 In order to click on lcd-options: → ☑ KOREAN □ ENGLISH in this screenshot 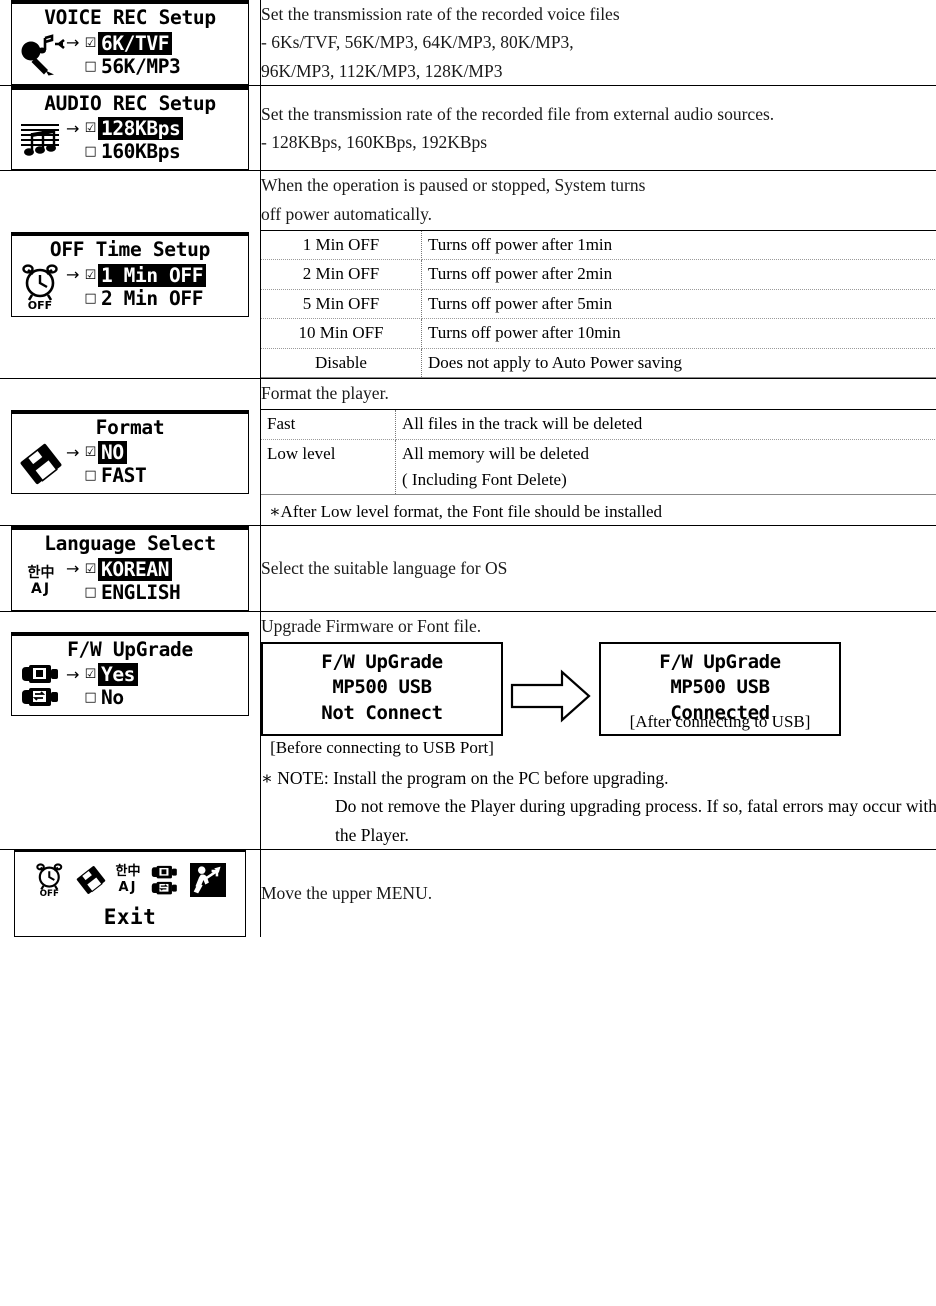, I will do `click(155, 580)`.